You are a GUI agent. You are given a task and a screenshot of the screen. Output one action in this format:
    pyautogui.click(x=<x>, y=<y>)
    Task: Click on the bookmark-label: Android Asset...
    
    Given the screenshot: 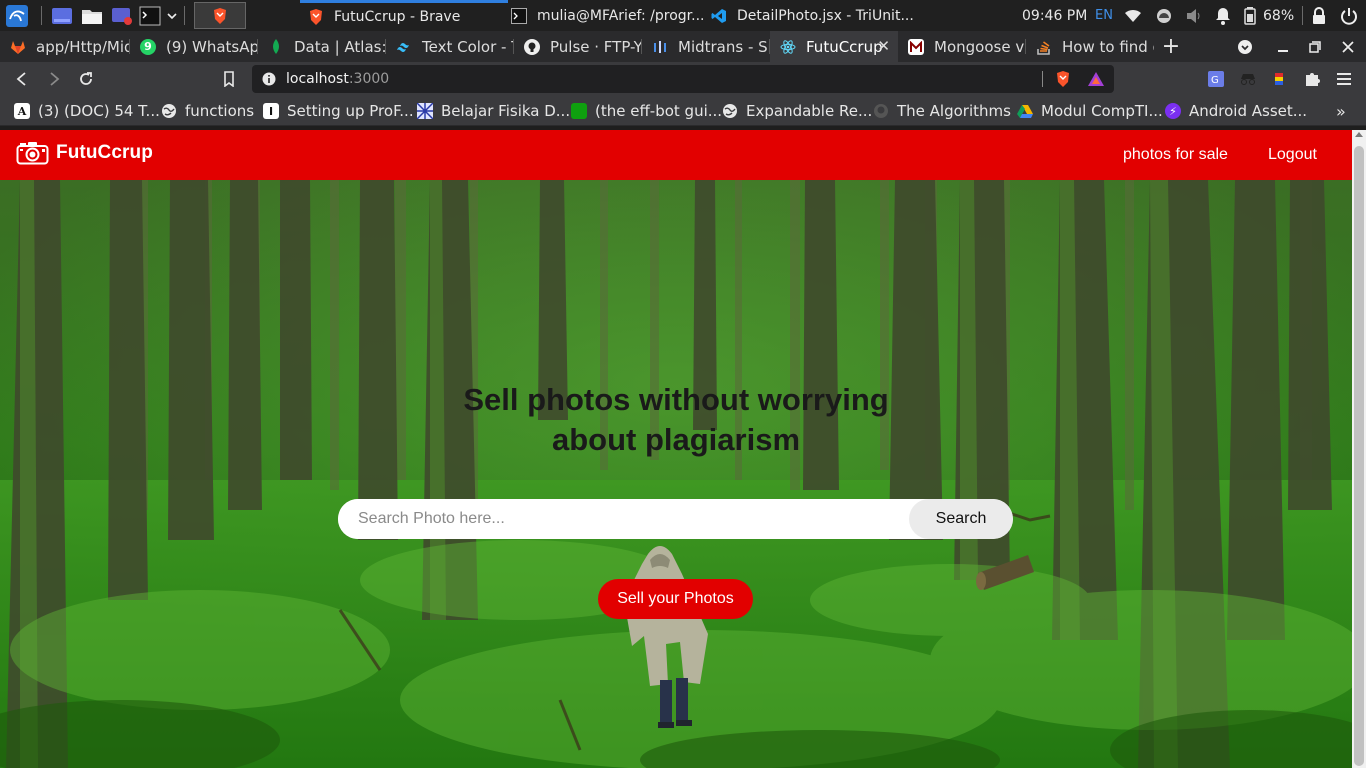 What is the action you would take?
    pyautogui.click(x=1248, y=111)
    